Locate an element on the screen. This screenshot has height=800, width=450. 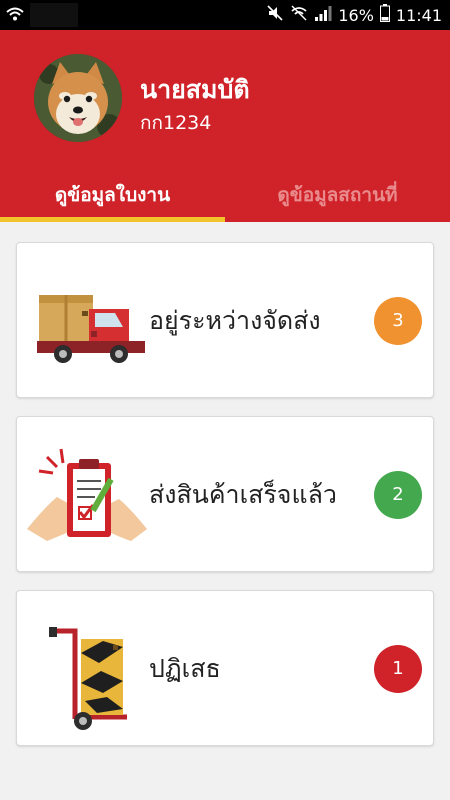
clock: 11:41 is located at coordinates (418, 15).